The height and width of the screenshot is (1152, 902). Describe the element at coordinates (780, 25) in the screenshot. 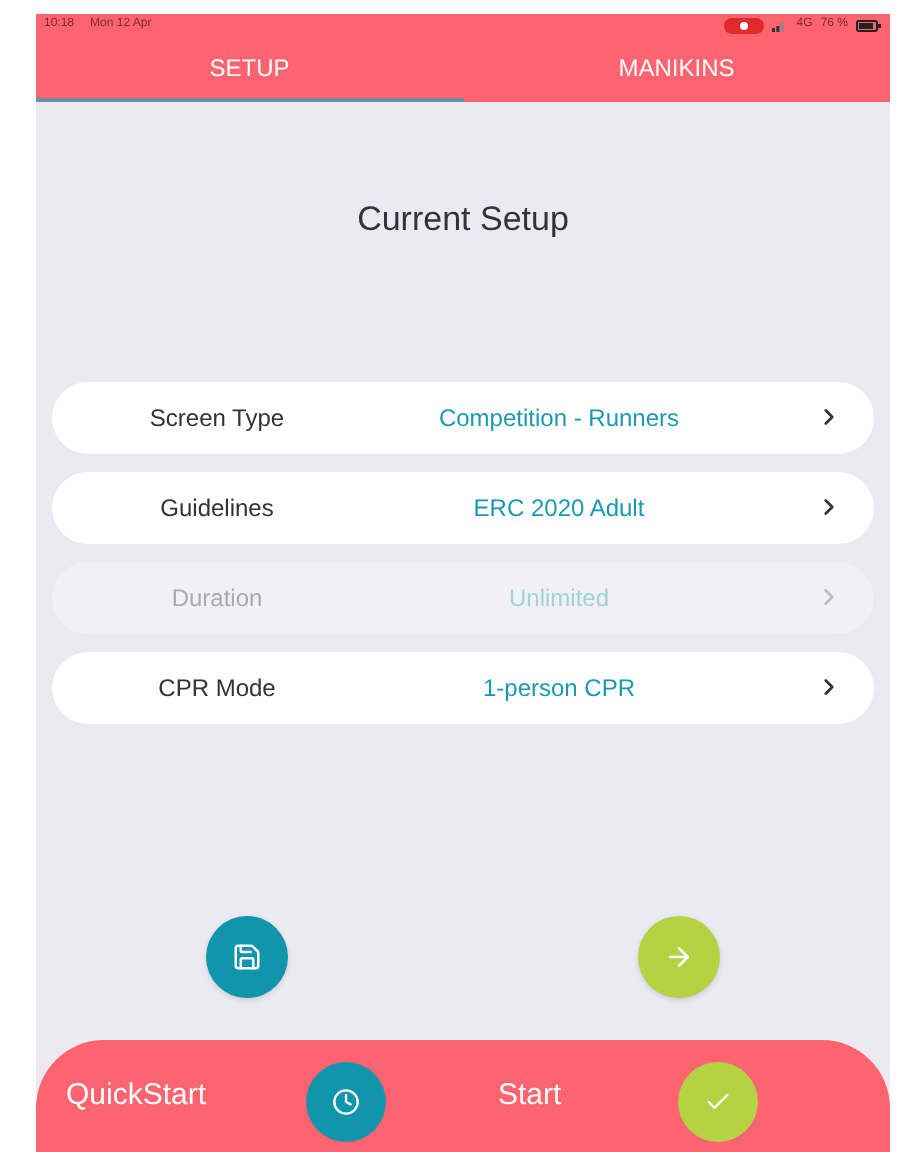

I see `signal-icon` at that location.